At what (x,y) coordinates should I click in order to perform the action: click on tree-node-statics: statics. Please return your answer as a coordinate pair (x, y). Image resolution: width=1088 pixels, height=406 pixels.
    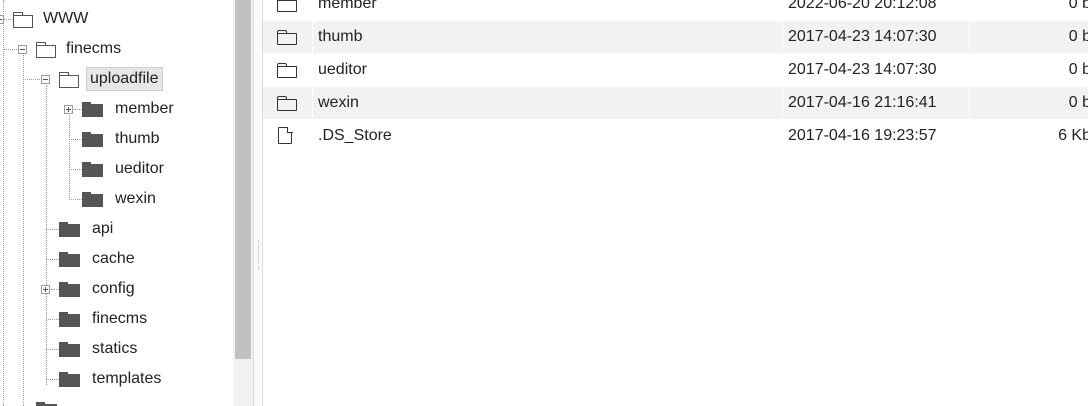
    Looking at the image, I should click on (99, 349).